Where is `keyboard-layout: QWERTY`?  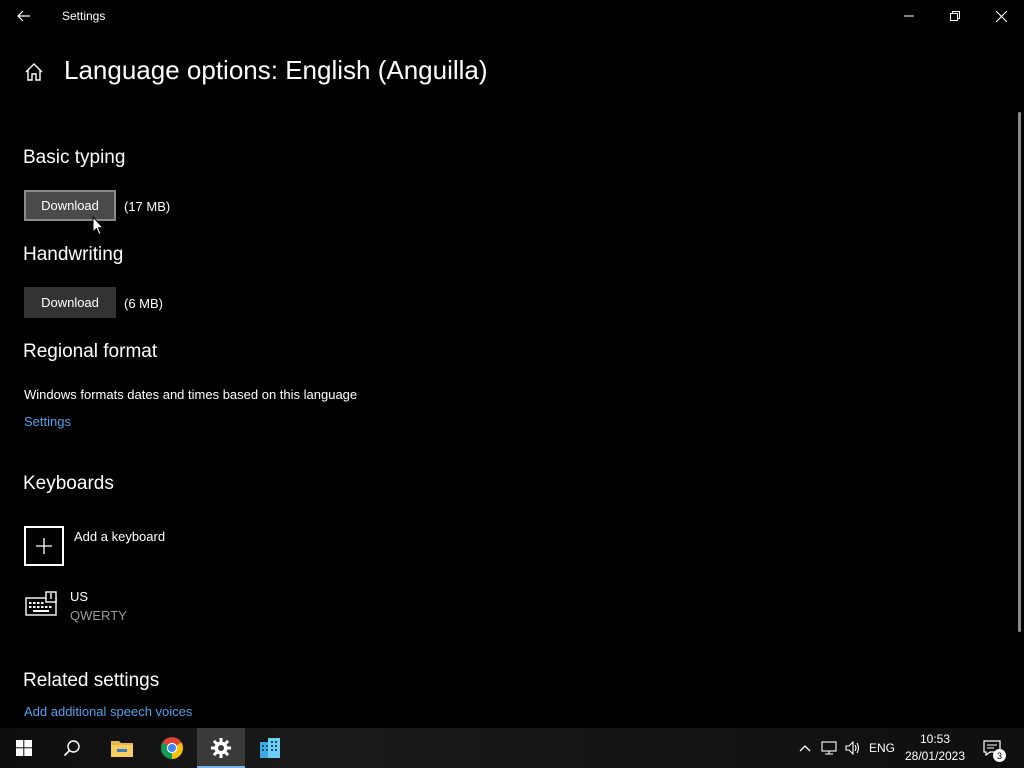
keyboard-layout: QWERTY is located at coordinates (98, 615).